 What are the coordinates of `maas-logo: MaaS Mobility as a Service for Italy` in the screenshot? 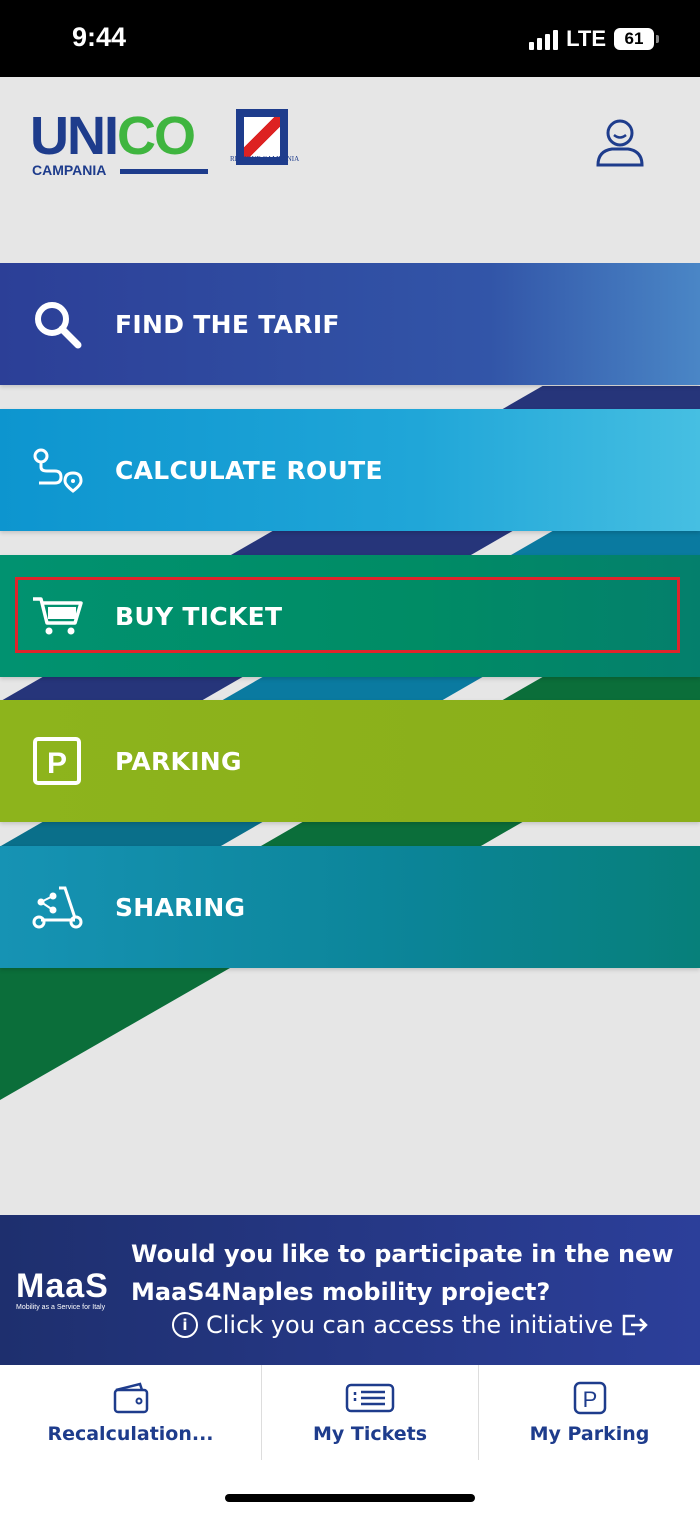 It's located at (62, 1289).